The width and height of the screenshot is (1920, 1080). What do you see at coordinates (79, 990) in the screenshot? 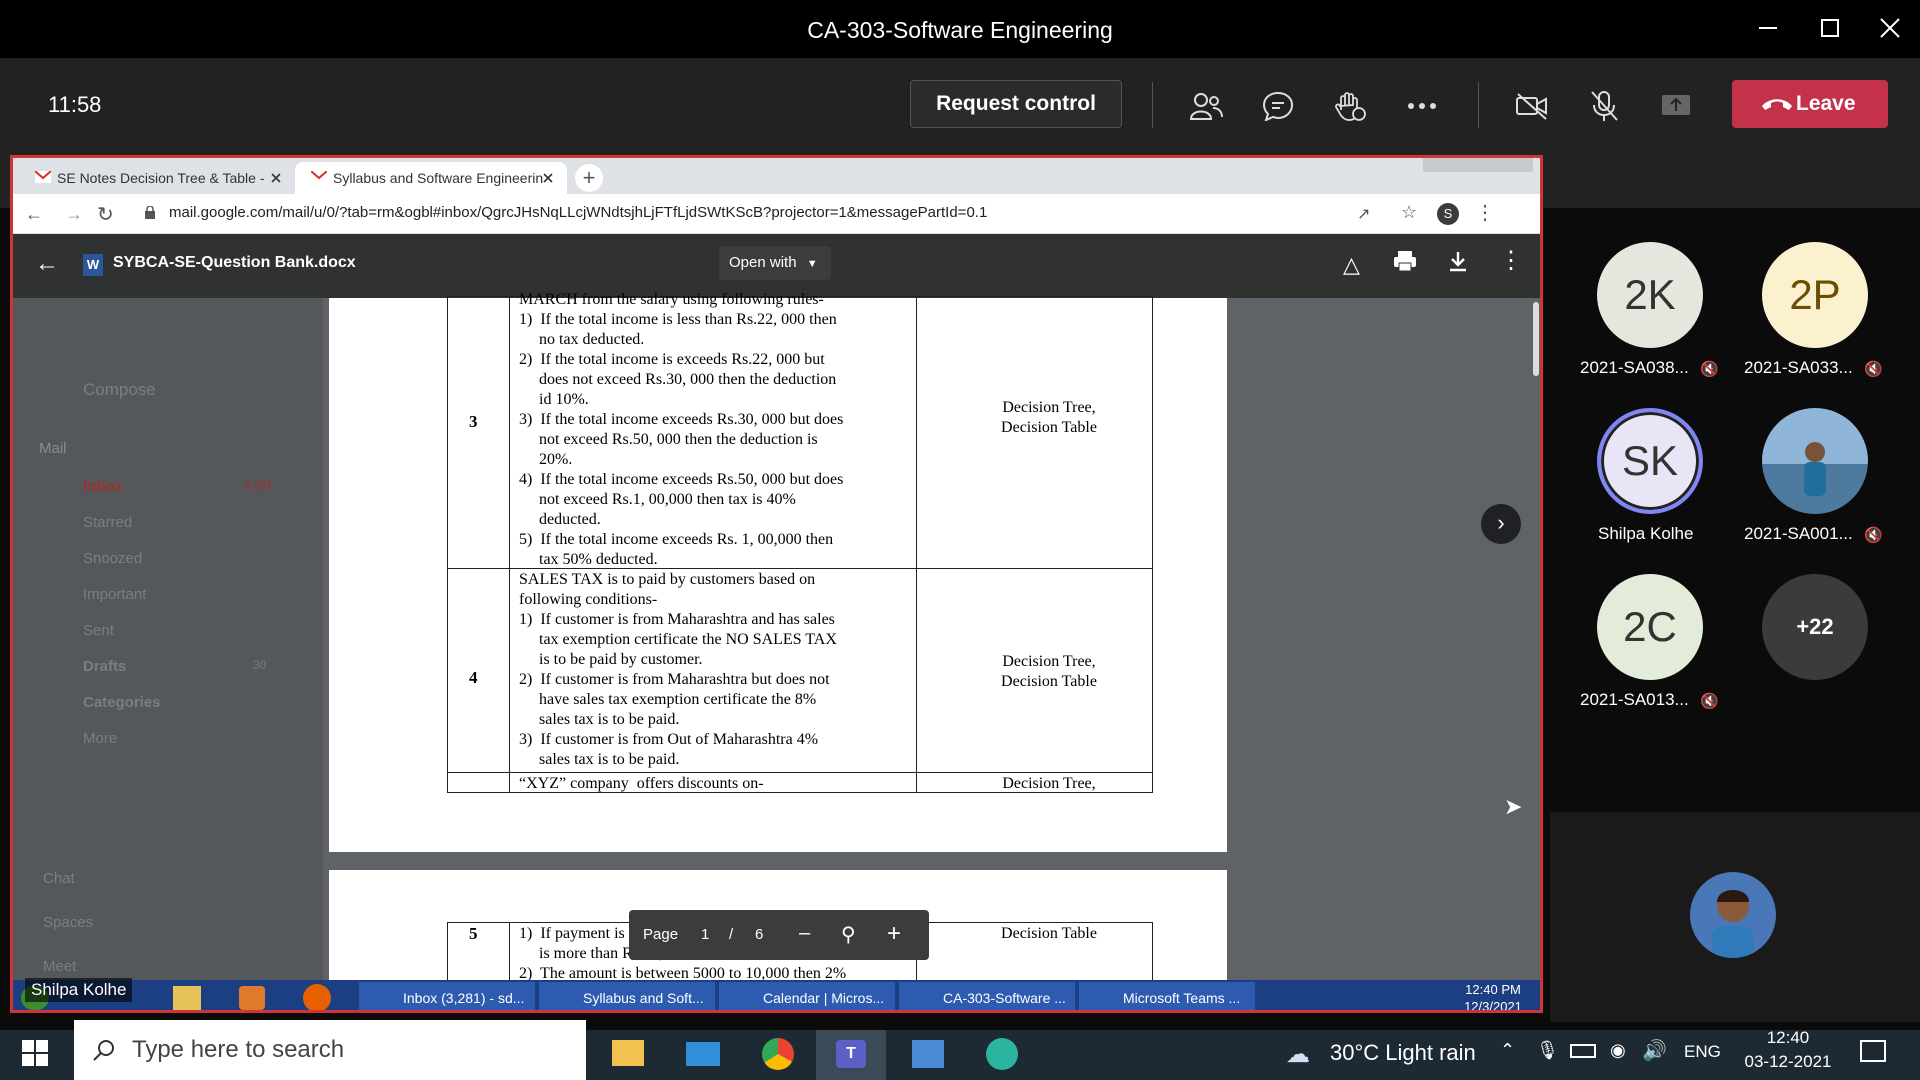
I see `presenter-label: Shilpa Kolhe` at bounding box center [79, 990].